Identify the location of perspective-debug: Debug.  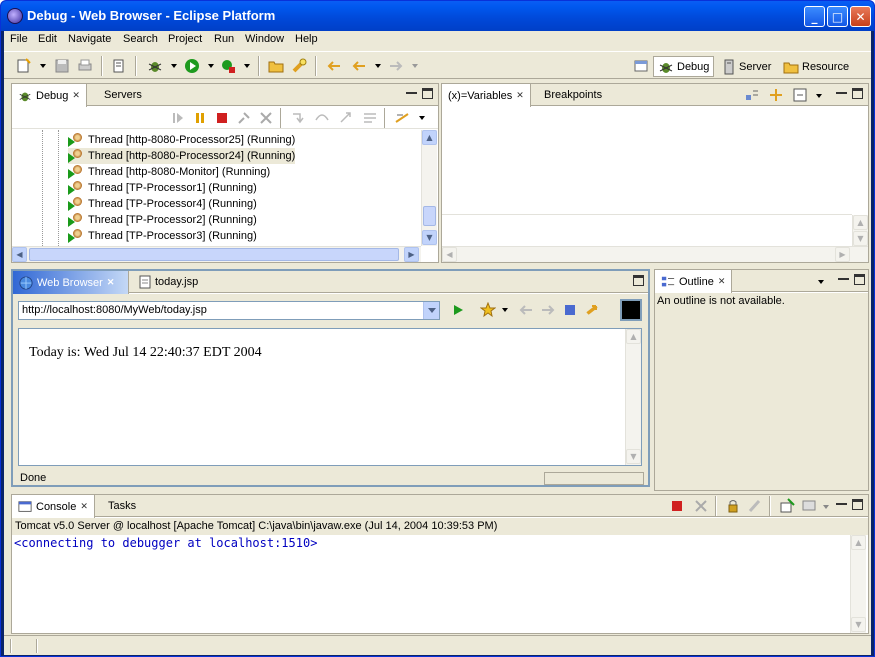
(684, 66).